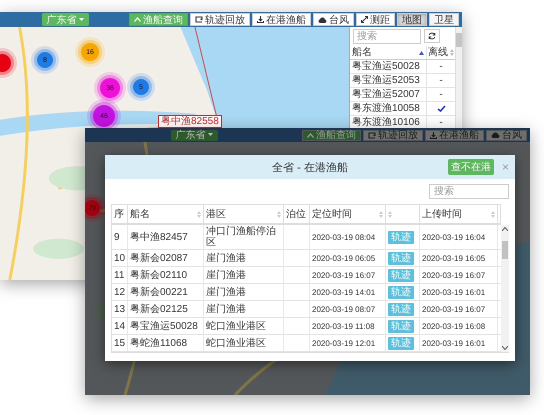 The image size is (544, 415). I want to click on table-cell: 2020-03-19 12:01, so click(344, 343).